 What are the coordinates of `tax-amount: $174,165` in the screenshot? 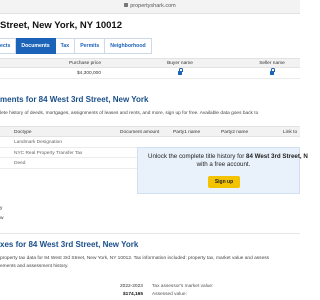 It's located at (133, 294).